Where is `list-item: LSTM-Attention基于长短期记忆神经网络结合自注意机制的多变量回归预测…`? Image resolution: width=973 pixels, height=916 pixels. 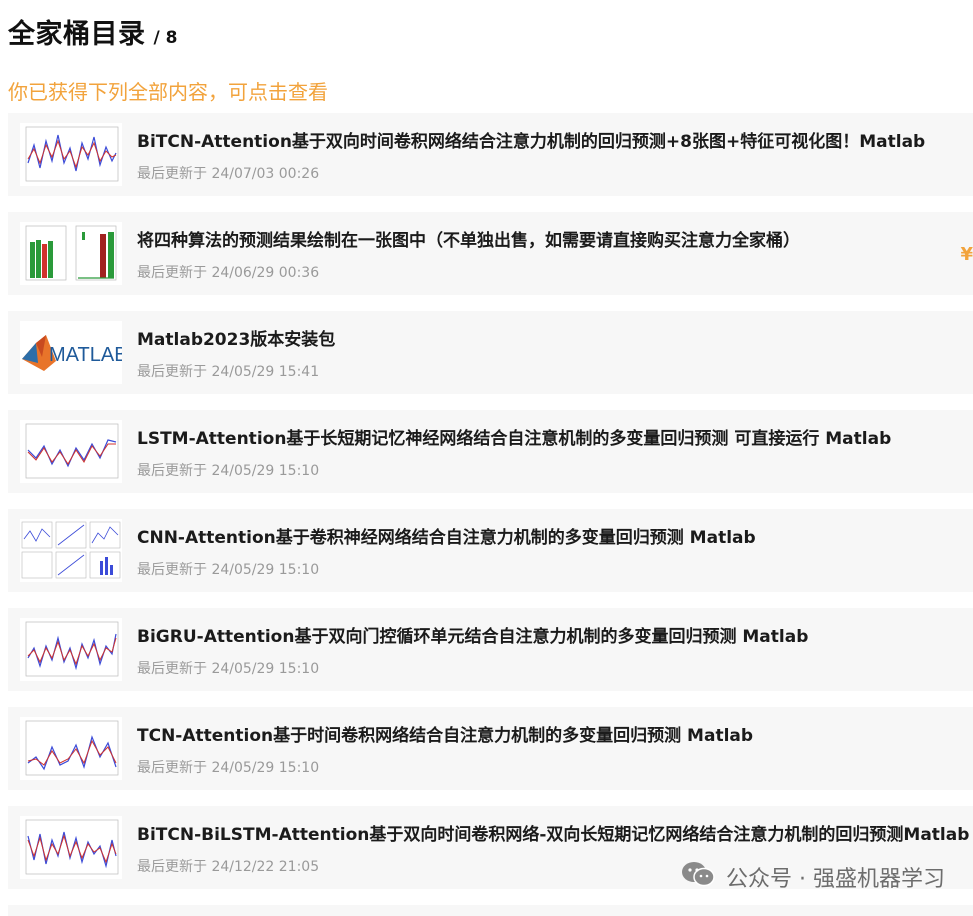 list-item: LSTM-Attention基于长短期记忆神经网络结合自注意机制的多变量回归预测… is located at coordinates (490, 451).